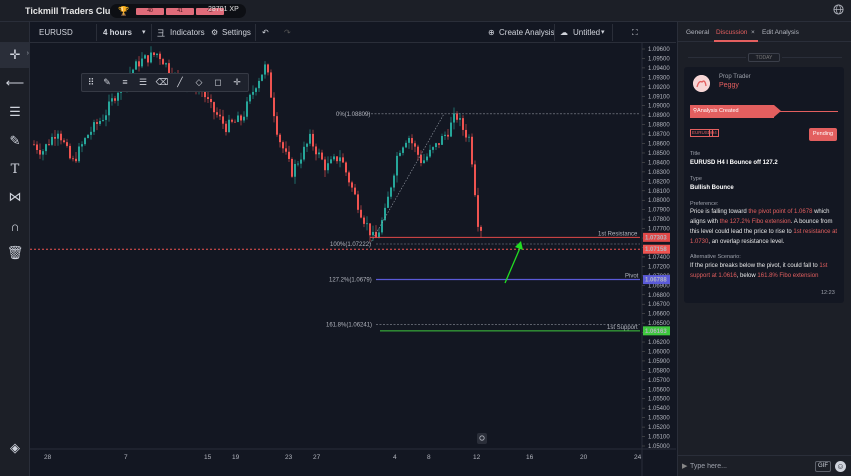  I want to click on rectangle-icon: ◻, so click(218, 83).